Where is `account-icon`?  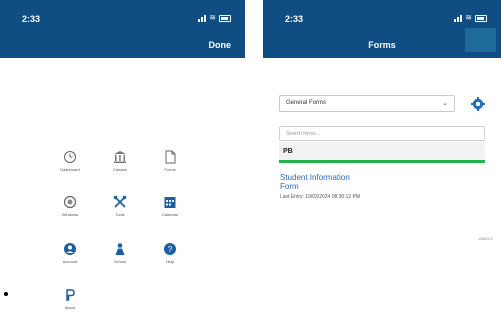 account-icon is located at coordinates (70, 249).